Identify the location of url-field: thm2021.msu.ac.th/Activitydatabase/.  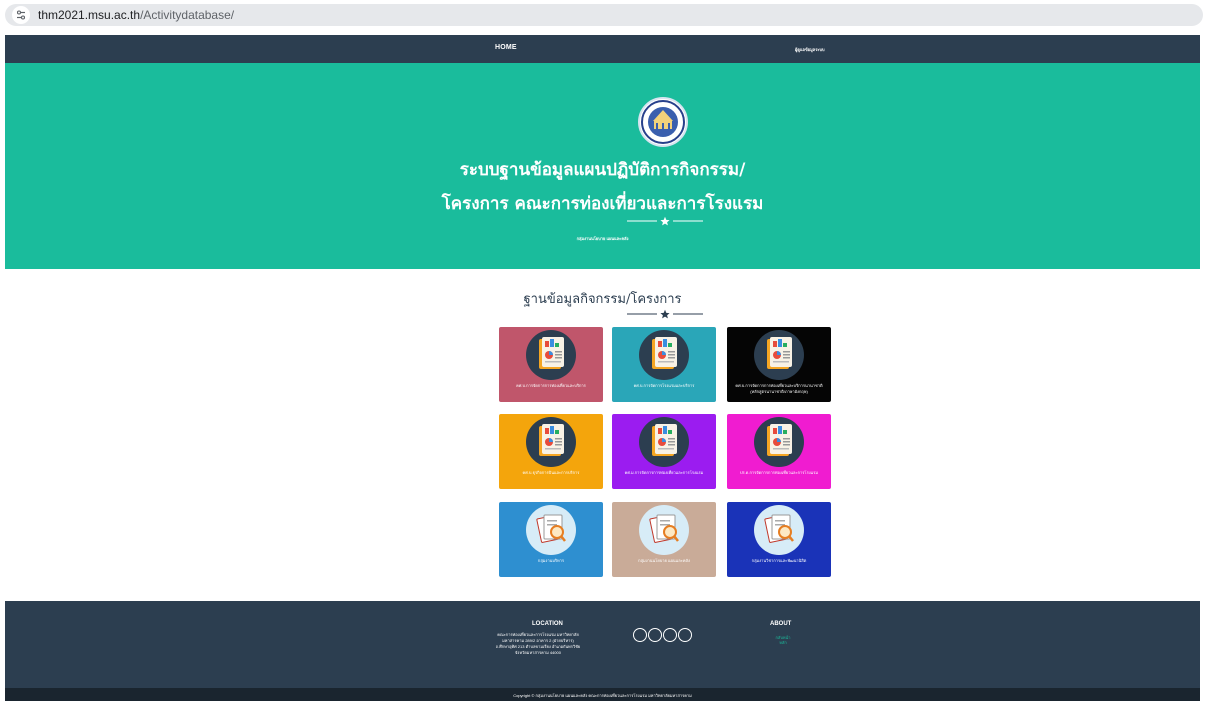
(604, 15).